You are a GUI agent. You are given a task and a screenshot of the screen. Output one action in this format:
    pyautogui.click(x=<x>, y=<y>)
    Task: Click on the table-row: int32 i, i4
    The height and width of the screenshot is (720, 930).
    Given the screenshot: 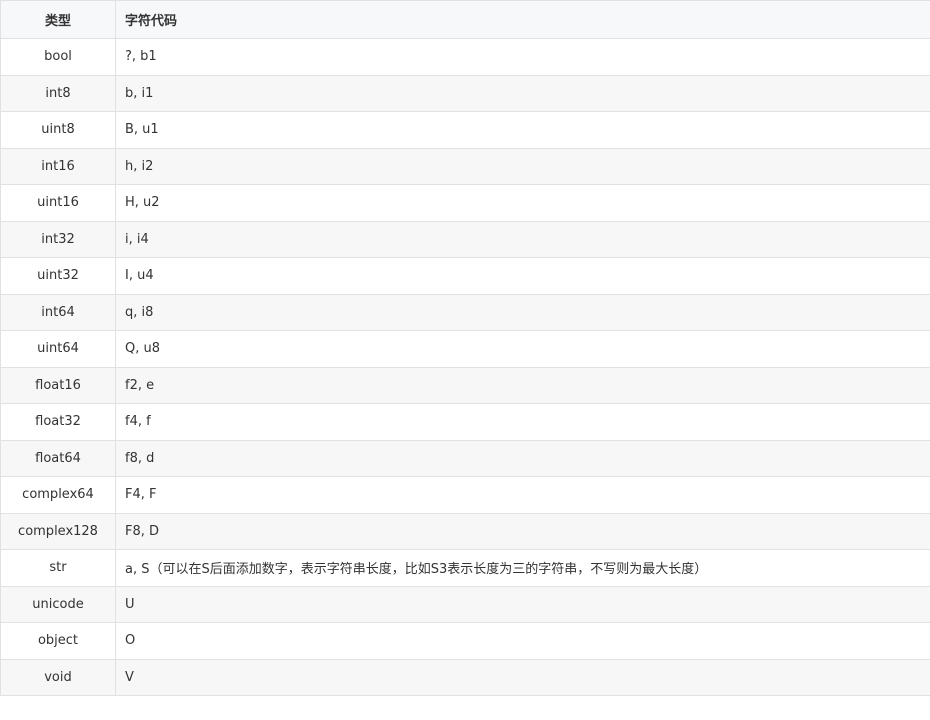 What is the action you would take?
    pyautogui.click(x=465, y=239)
    